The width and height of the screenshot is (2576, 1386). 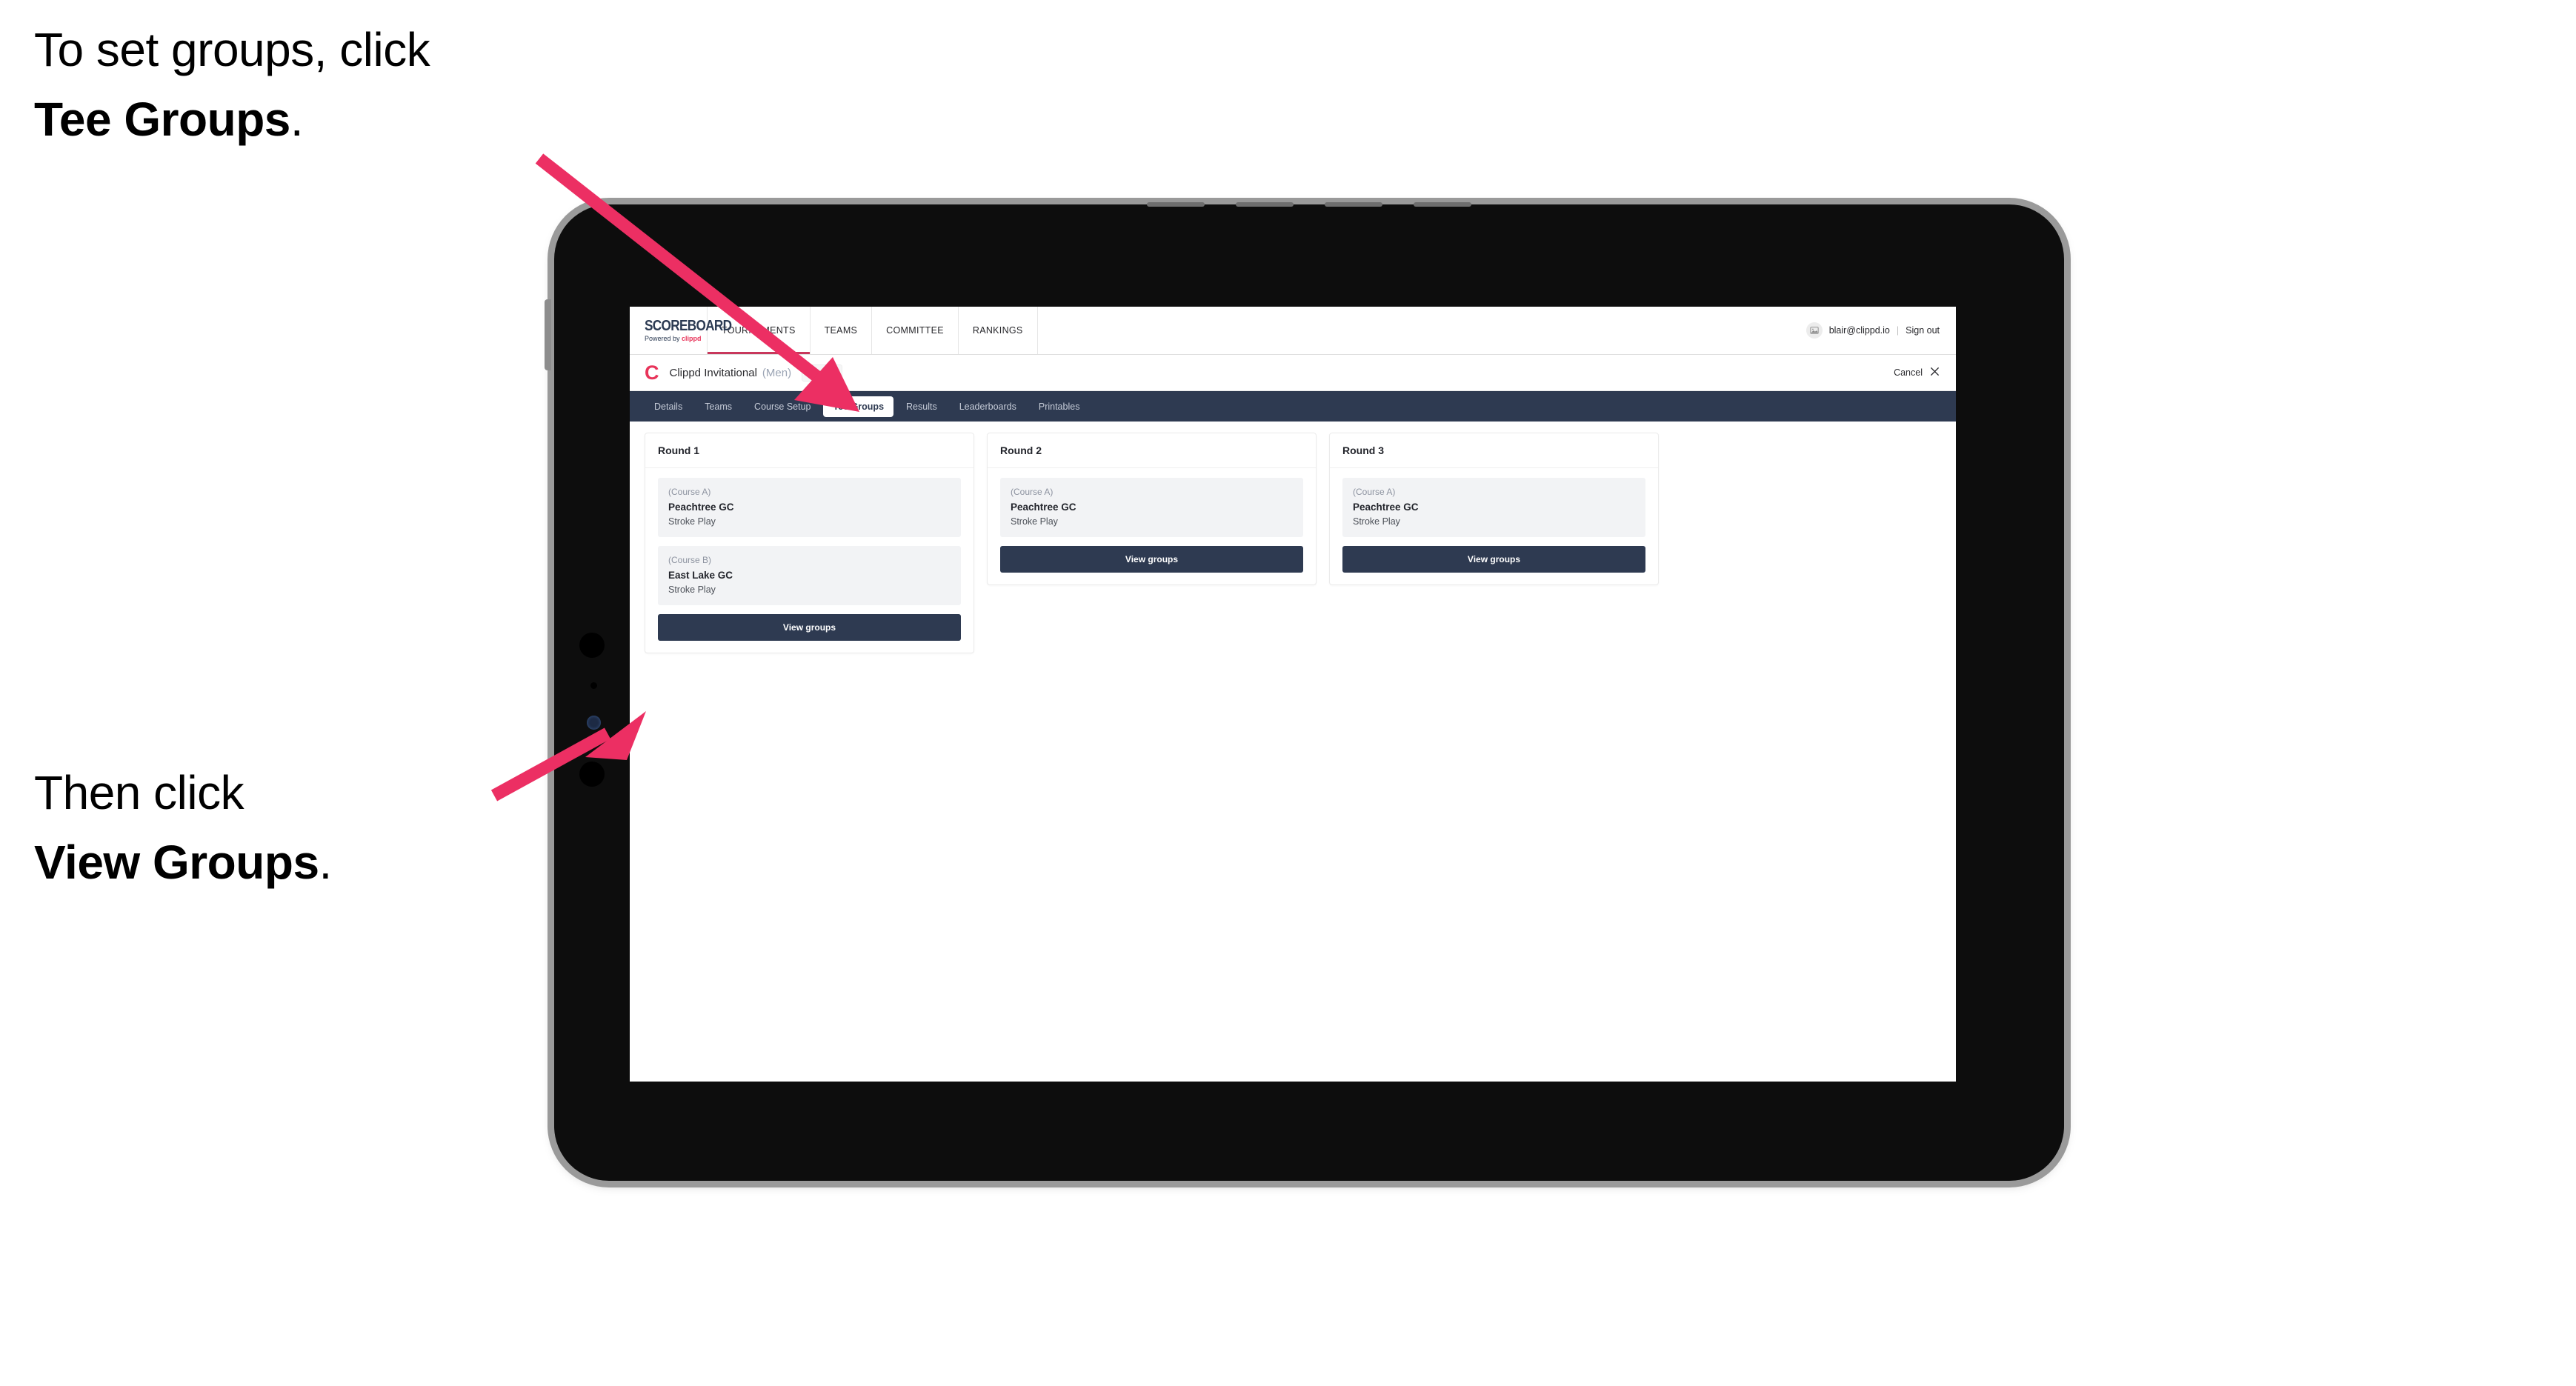 What do you see at coordinates (822, 373) in the screenshot?
I see `hosting-badge: Hosting` at bounding box center [822, 373].